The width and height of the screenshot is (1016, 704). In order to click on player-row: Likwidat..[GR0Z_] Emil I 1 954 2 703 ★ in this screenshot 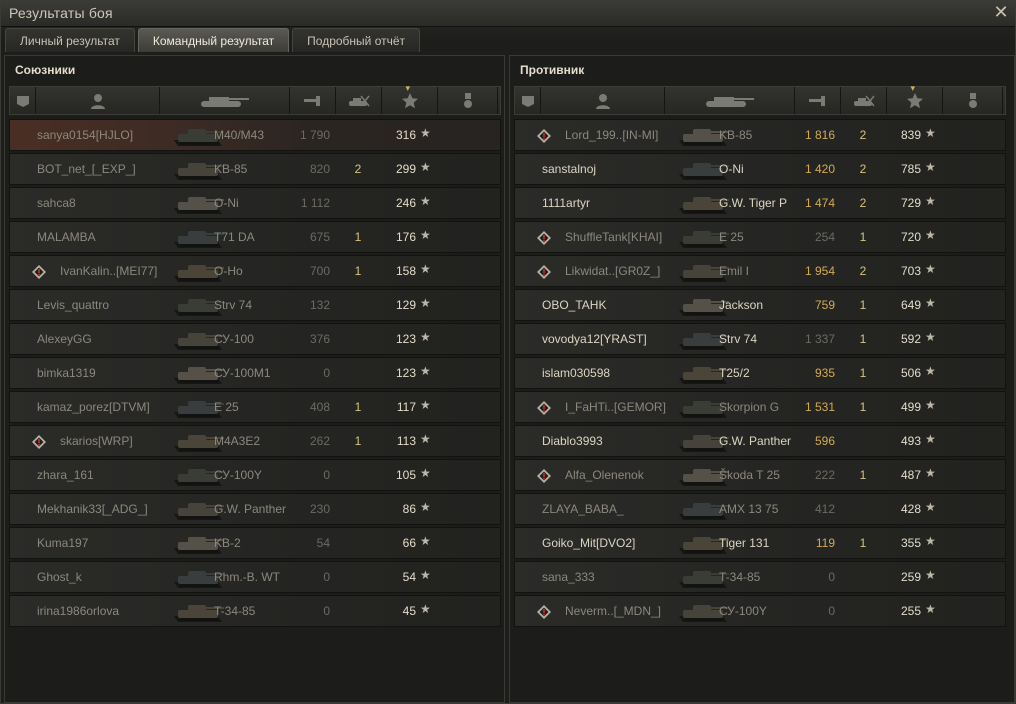, I will do `click(760, 271)`.